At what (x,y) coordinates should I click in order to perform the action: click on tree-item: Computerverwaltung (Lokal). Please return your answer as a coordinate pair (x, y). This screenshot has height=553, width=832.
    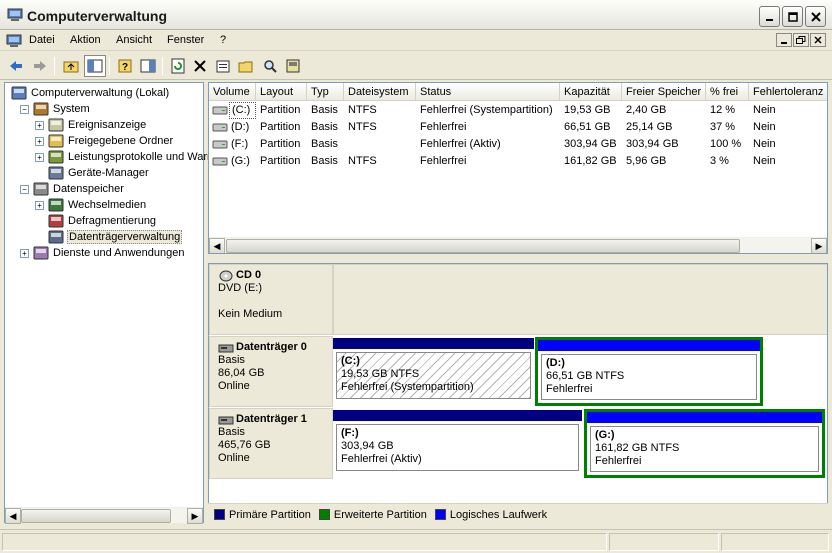
    Looking at the image, I should click on (90, 93).